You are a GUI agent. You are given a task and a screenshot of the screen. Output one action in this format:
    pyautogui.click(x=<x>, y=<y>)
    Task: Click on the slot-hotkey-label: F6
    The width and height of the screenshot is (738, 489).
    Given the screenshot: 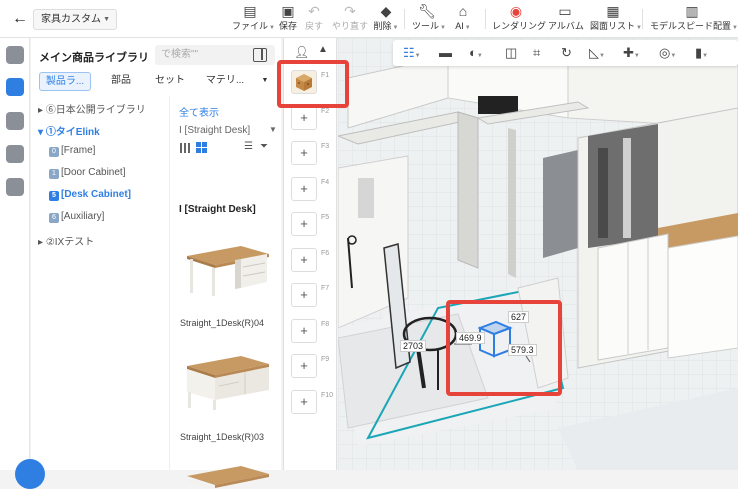 What is the action you would take?
    pyautogui.click(x=325, y=253)
    